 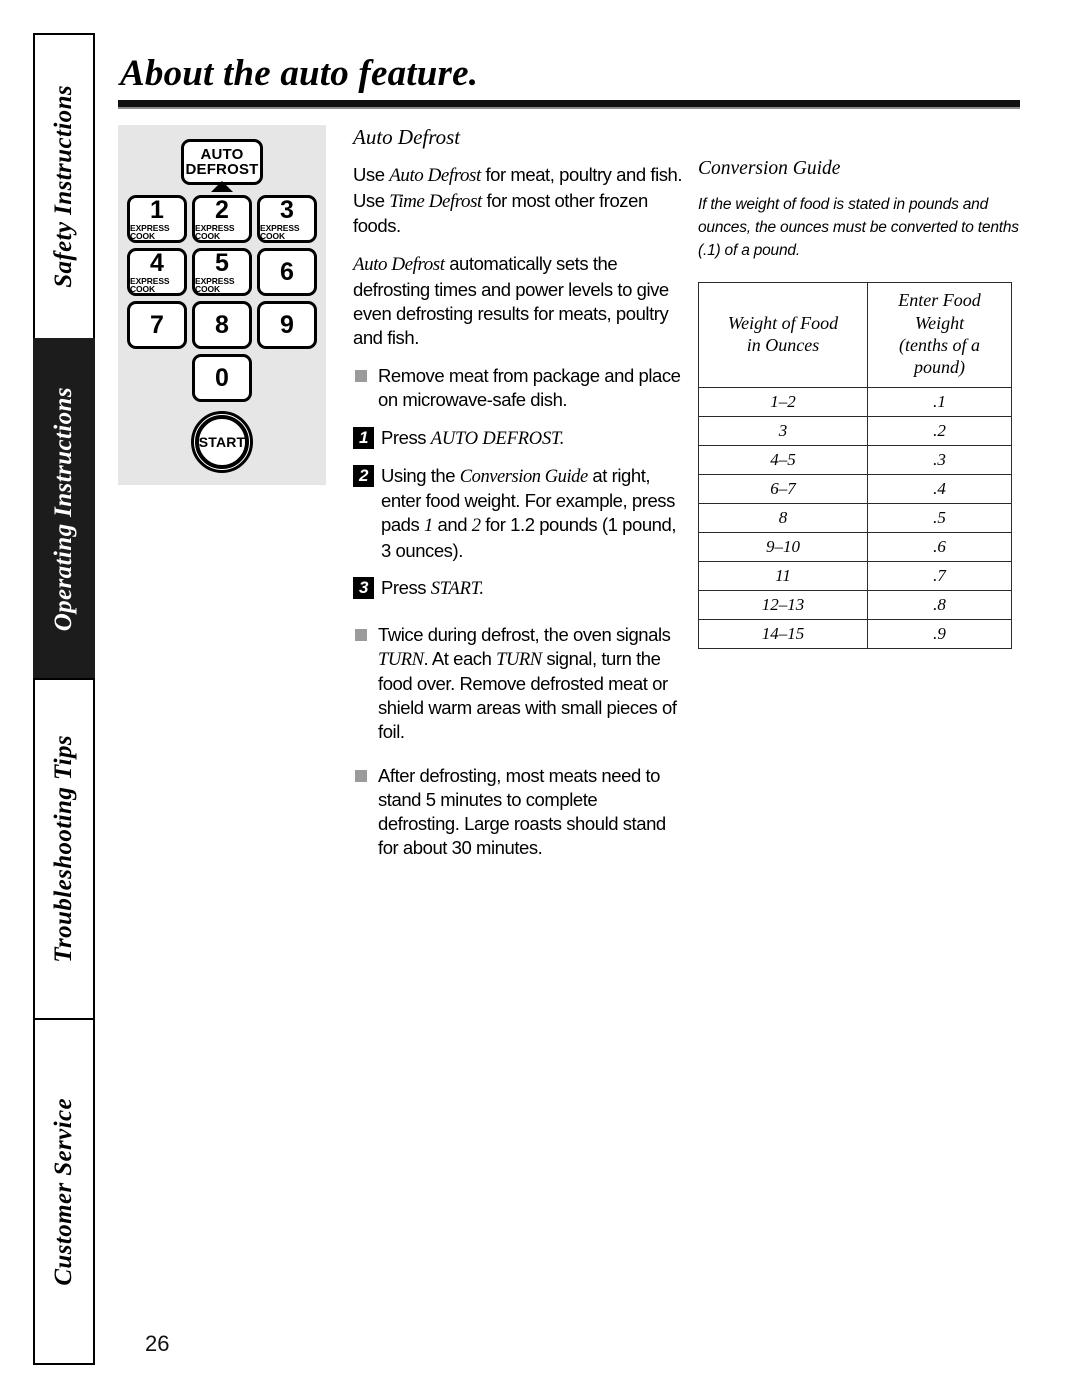 I want to click on header-line1: Enter Food Weight, so click(x=939, y=311).